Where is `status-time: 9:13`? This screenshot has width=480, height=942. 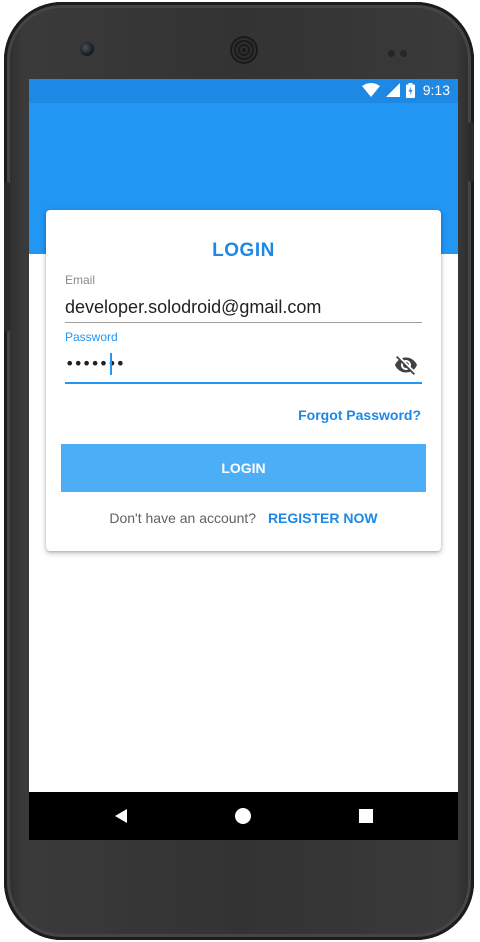 status-time: 9:13 is located at coordinates (436, 90).